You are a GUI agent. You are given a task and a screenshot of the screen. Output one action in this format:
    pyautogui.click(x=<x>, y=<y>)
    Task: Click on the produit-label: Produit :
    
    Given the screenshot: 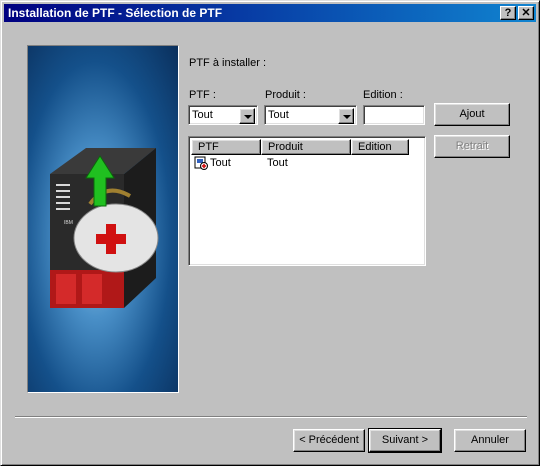 What is the action you would take?
    pyautogui.click(x=285, y=95)
    